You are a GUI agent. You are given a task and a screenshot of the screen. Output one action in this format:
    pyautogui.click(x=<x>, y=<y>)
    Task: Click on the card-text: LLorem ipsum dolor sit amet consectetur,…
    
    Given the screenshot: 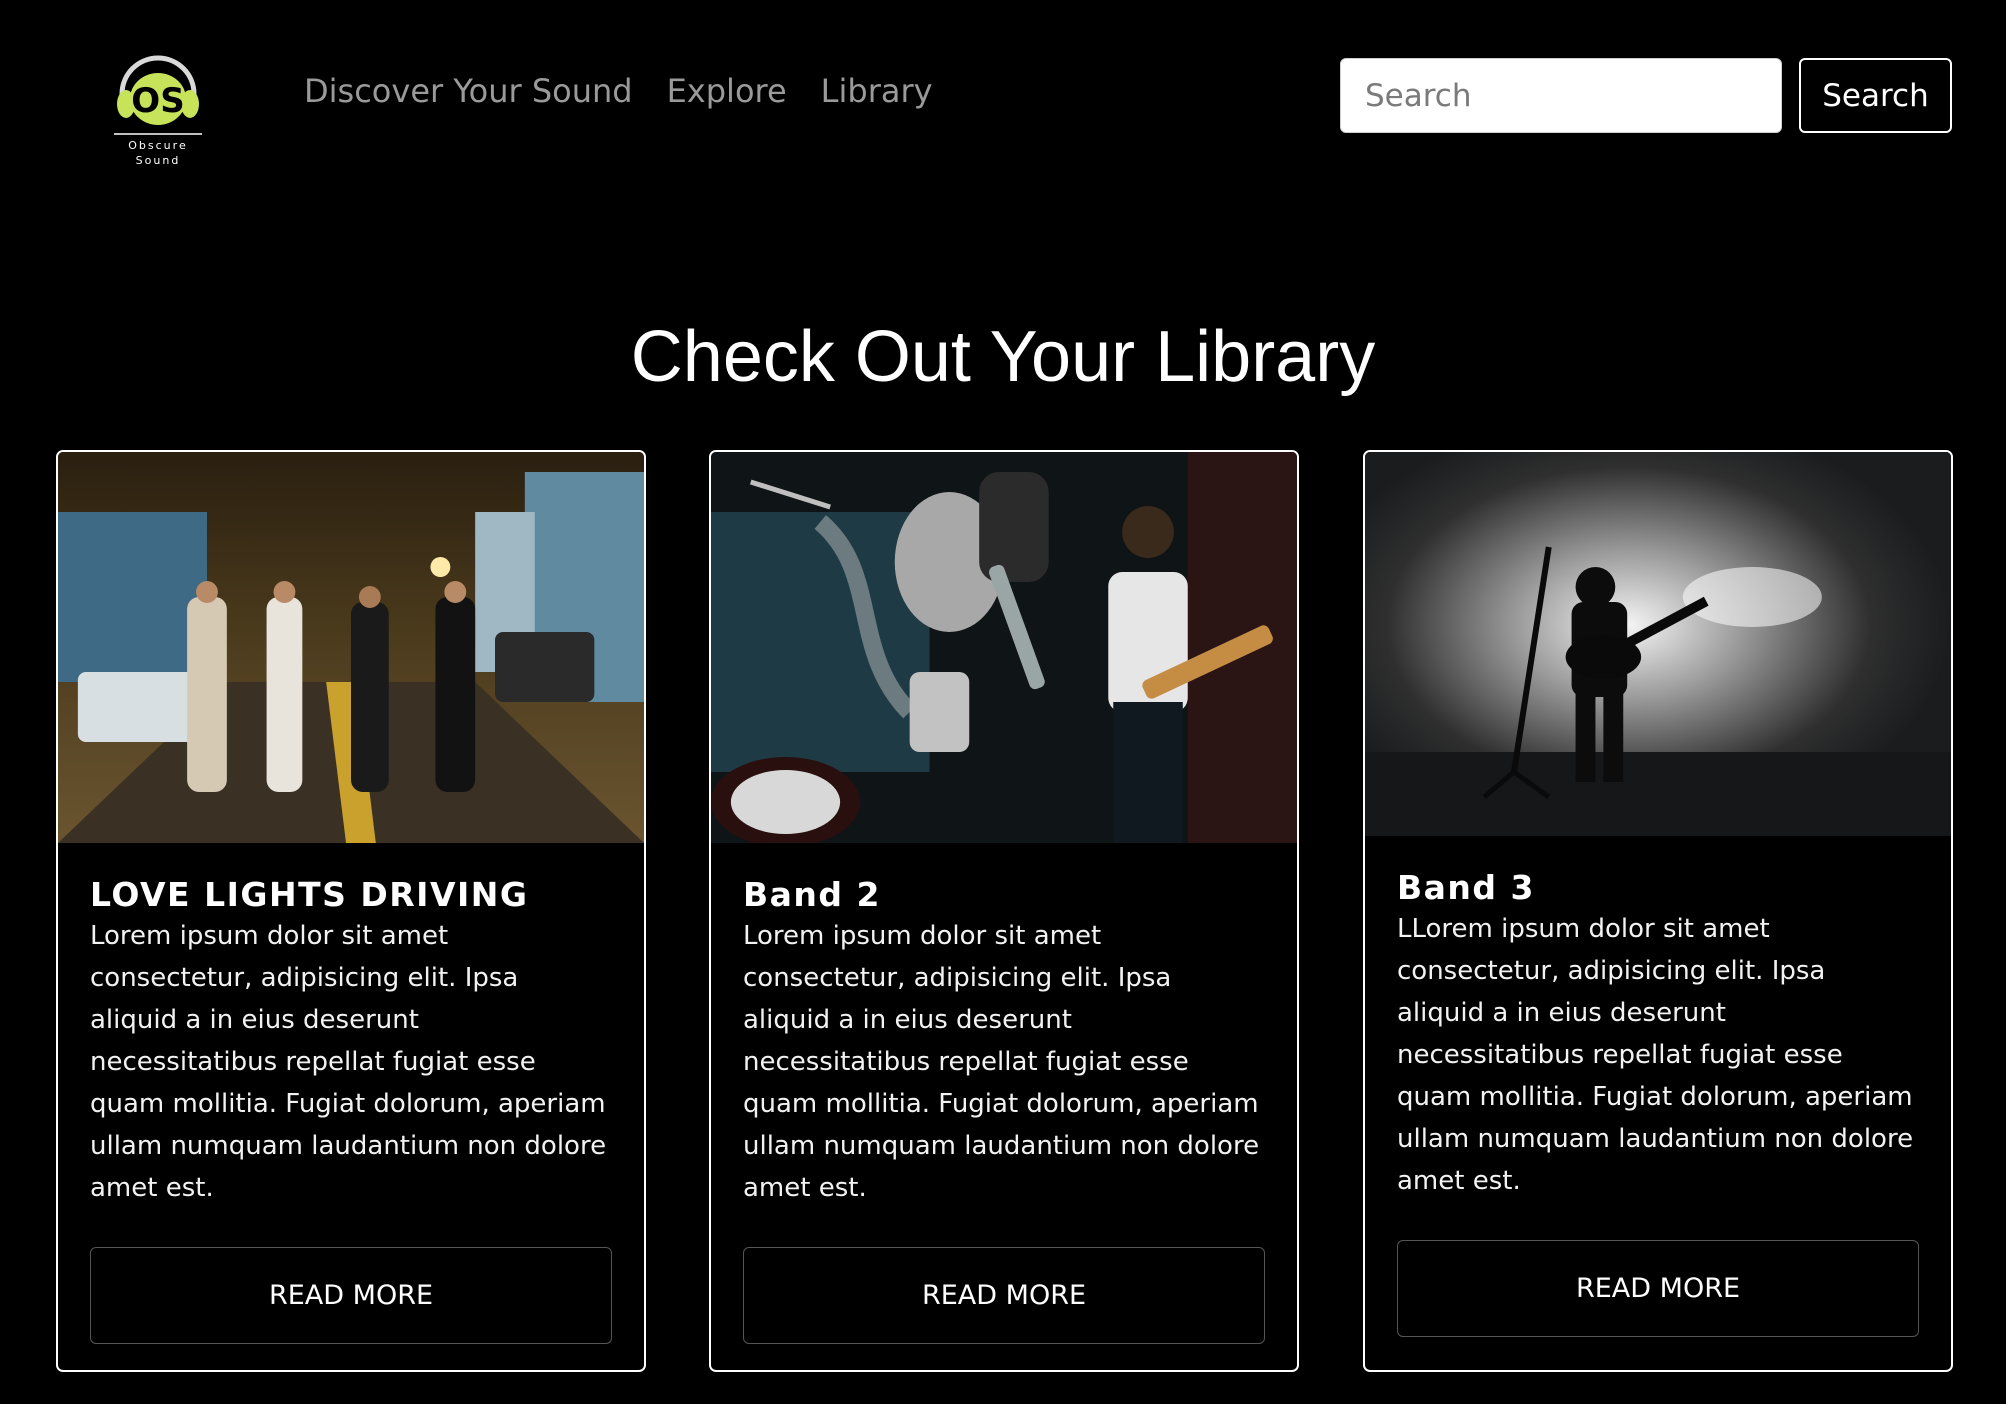 What is the action you would take?
    pyautogui.click(x=1655, y=1055)
    